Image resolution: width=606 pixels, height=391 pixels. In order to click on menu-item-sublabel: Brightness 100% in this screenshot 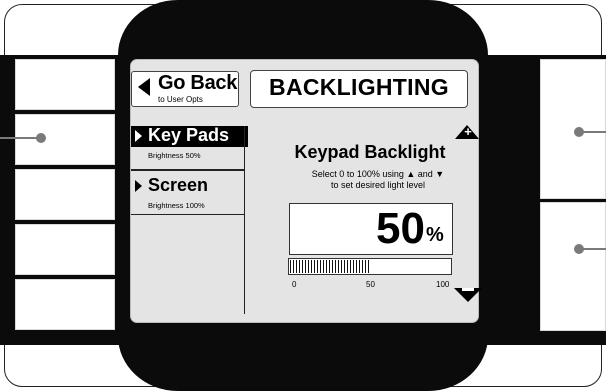, I will do `click(176, 205)`.